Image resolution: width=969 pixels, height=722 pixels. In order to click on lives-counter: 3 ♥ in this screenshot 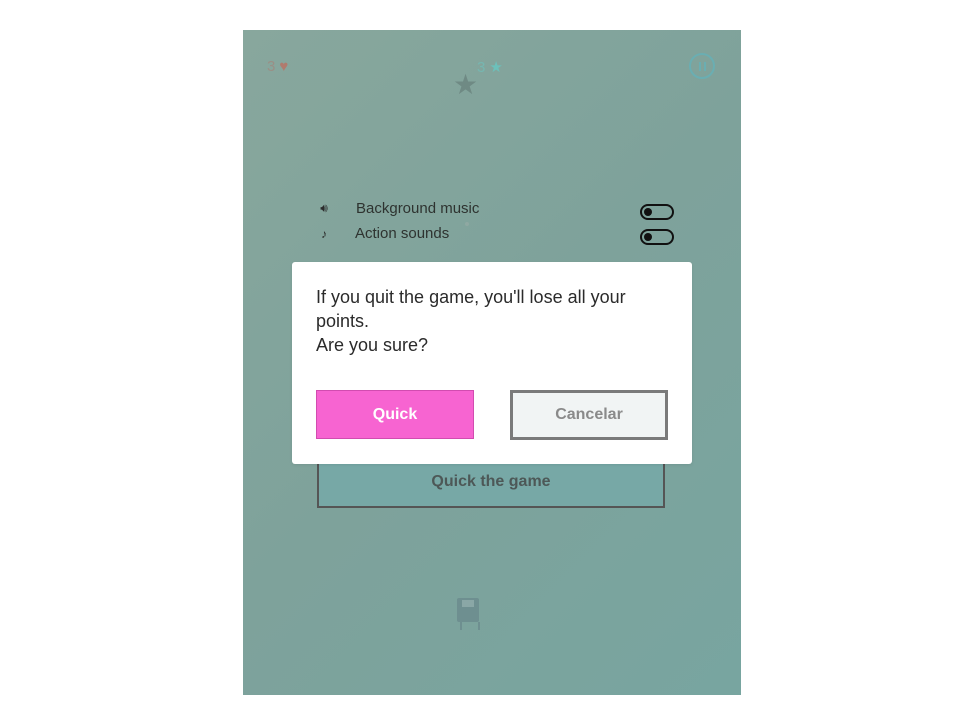, I will do `click(277, 66)`.